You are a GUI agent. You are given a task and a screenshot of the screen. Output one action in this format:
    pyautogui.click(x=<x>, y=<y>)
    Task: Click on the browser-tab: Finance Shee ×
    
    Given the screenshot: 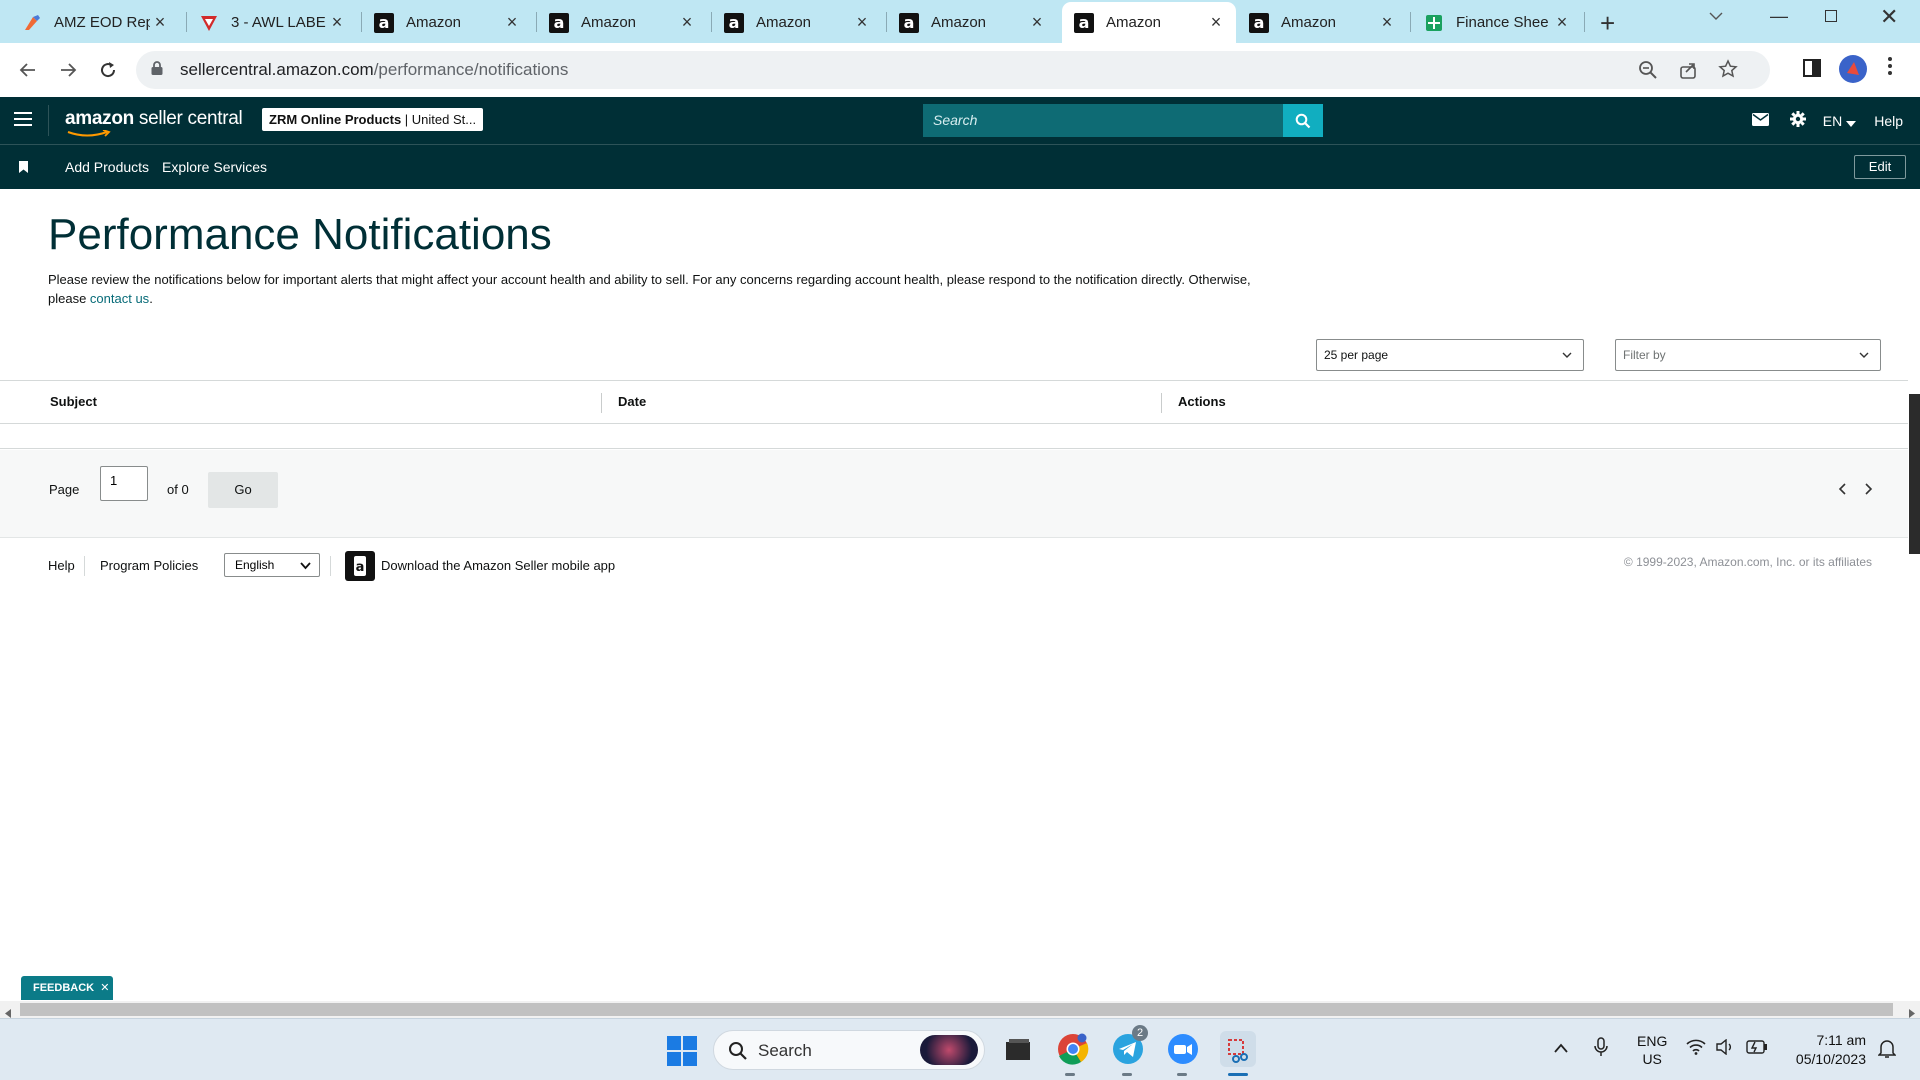 What is the action you would take?
    pyautogui.click(x=1497, y=22)
    